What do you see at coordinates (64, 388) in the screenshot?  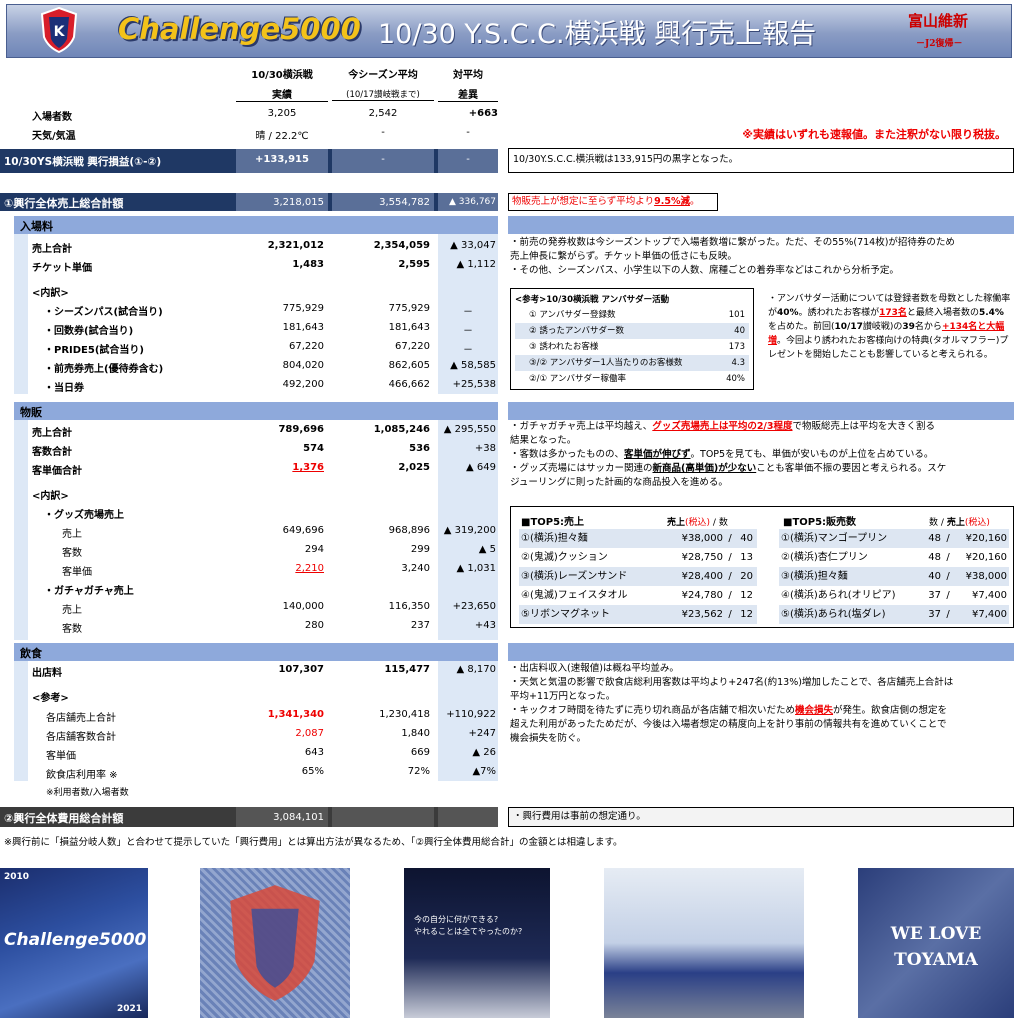 I see `ticket-row-label: ・当日券` at bounding box center [64, 388].